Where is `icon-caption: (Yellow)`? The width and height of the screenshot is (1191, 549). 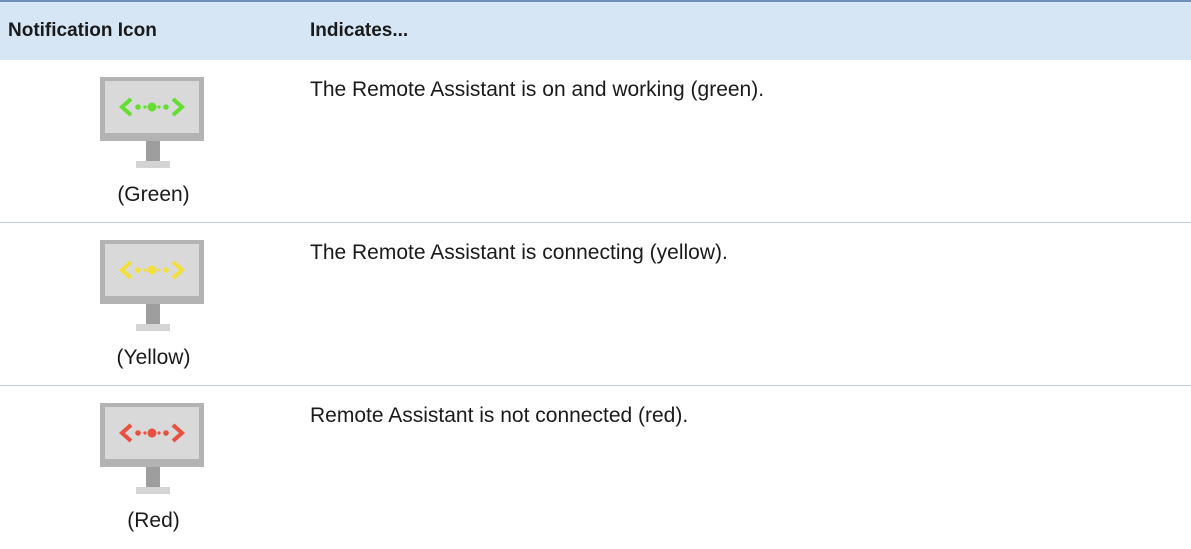
icon-caption: (Yellow) is located at coordinates (153, 357).